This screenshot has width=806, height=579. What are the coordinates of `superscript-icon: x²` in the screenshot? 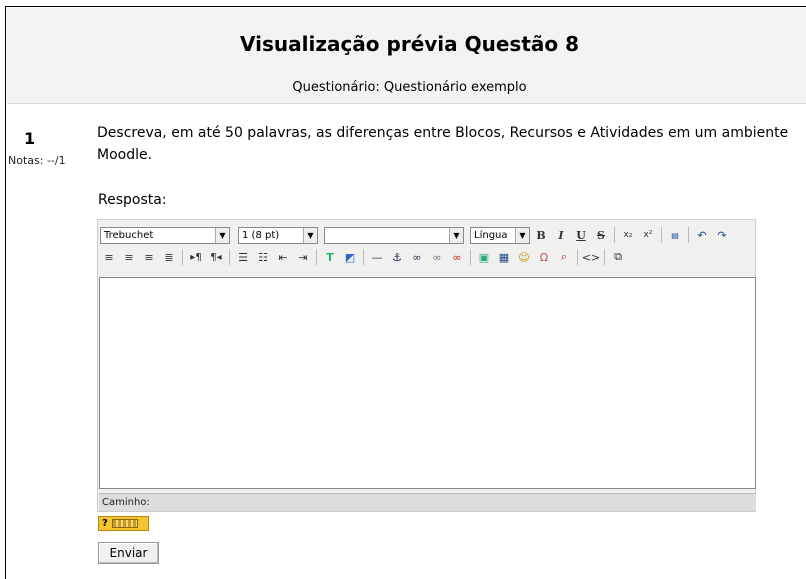 It's located at (648, 235).